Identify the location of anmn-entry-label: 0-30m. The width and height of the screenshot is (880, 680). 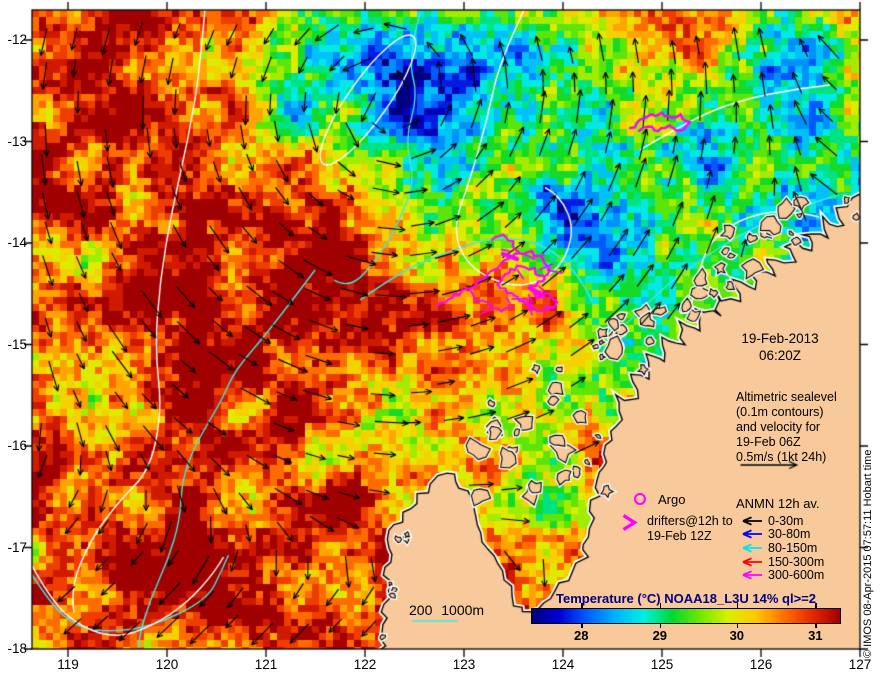
(786, 520).